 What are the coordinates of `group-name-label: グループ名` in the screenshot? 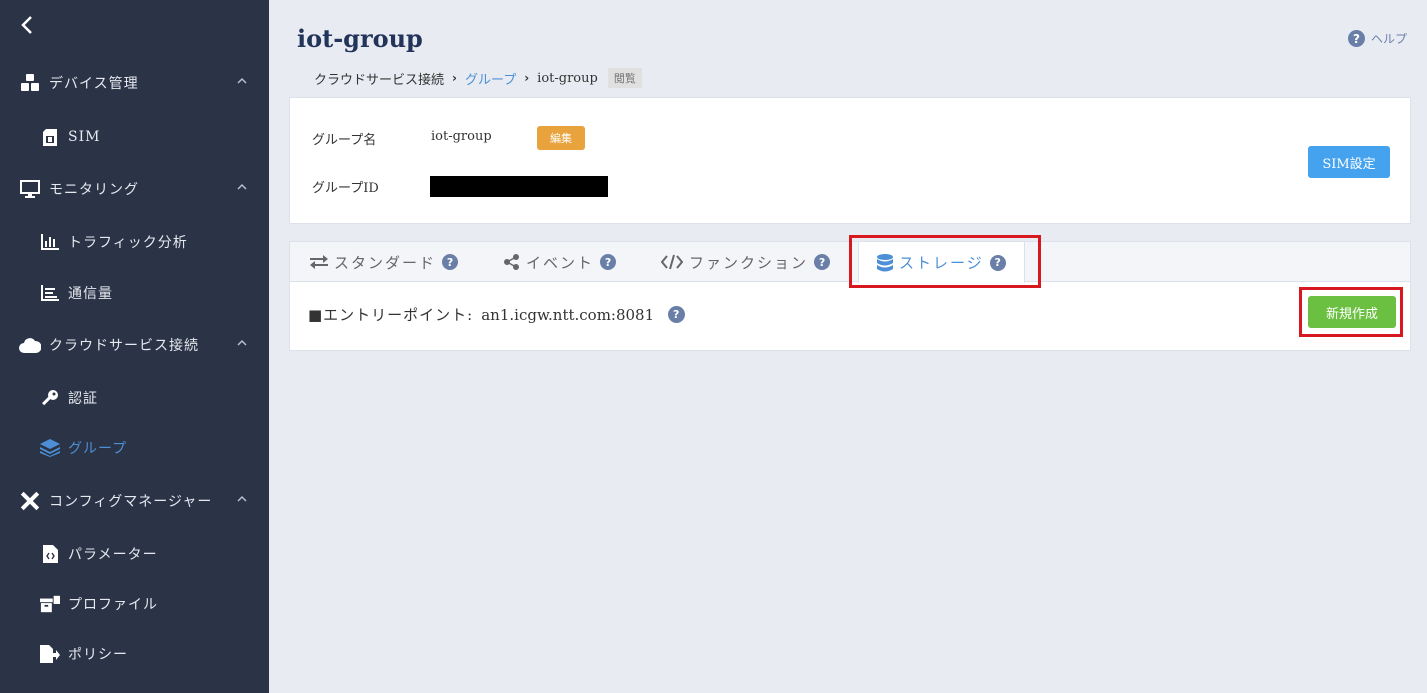 It's located at (344, 140).